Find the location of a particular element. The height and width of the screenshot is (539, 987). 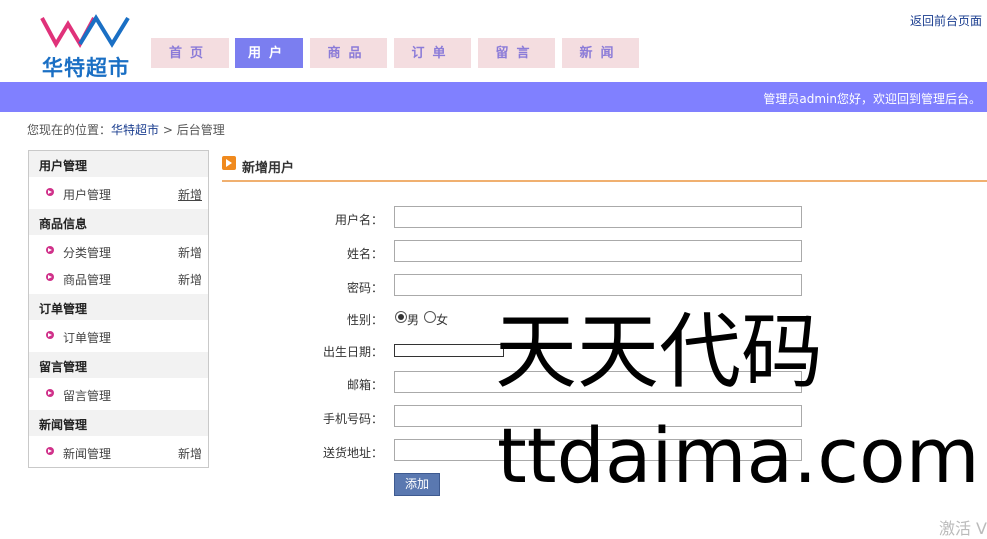

tab-news: 新闻 is located at coordinates (600, 53).